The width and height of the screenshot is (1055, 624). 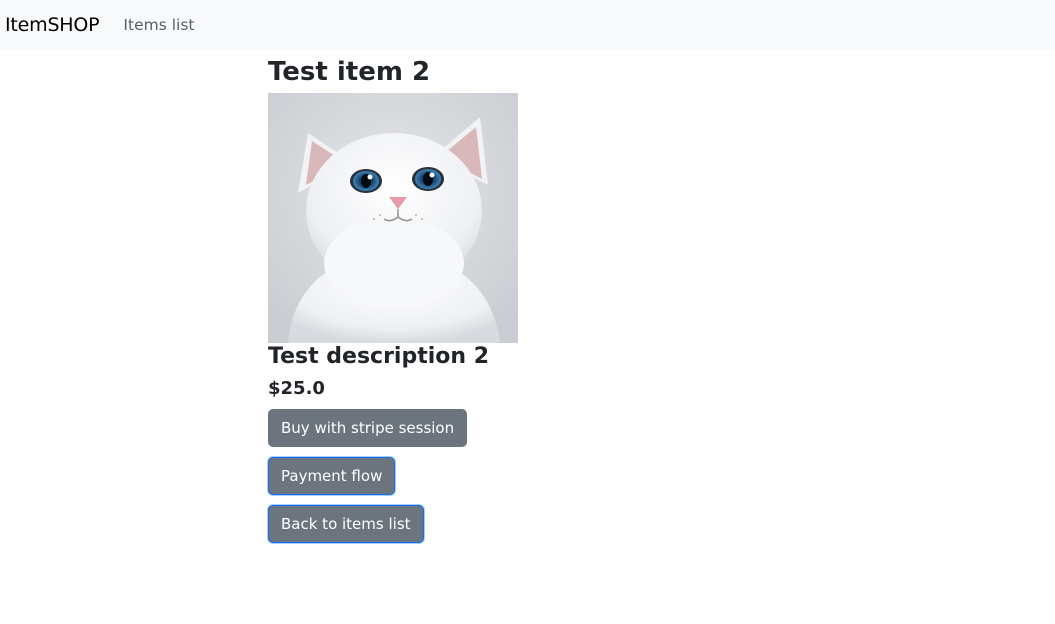 What do you see at coordinates (368, 428) in the screenshot?
I see `buy-with-stripe-session-button: Buy with stripe session` at bounding box center [368, 428].